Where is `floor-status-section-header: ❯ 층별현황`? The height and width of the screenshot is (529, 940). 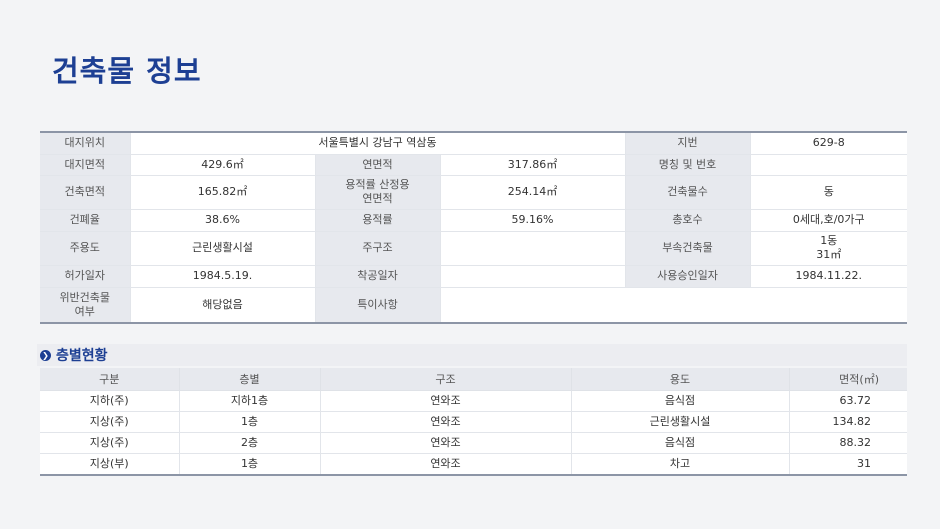 floor-status-section-header: ❯ 층별현황 is located at coordinates (472, 355).